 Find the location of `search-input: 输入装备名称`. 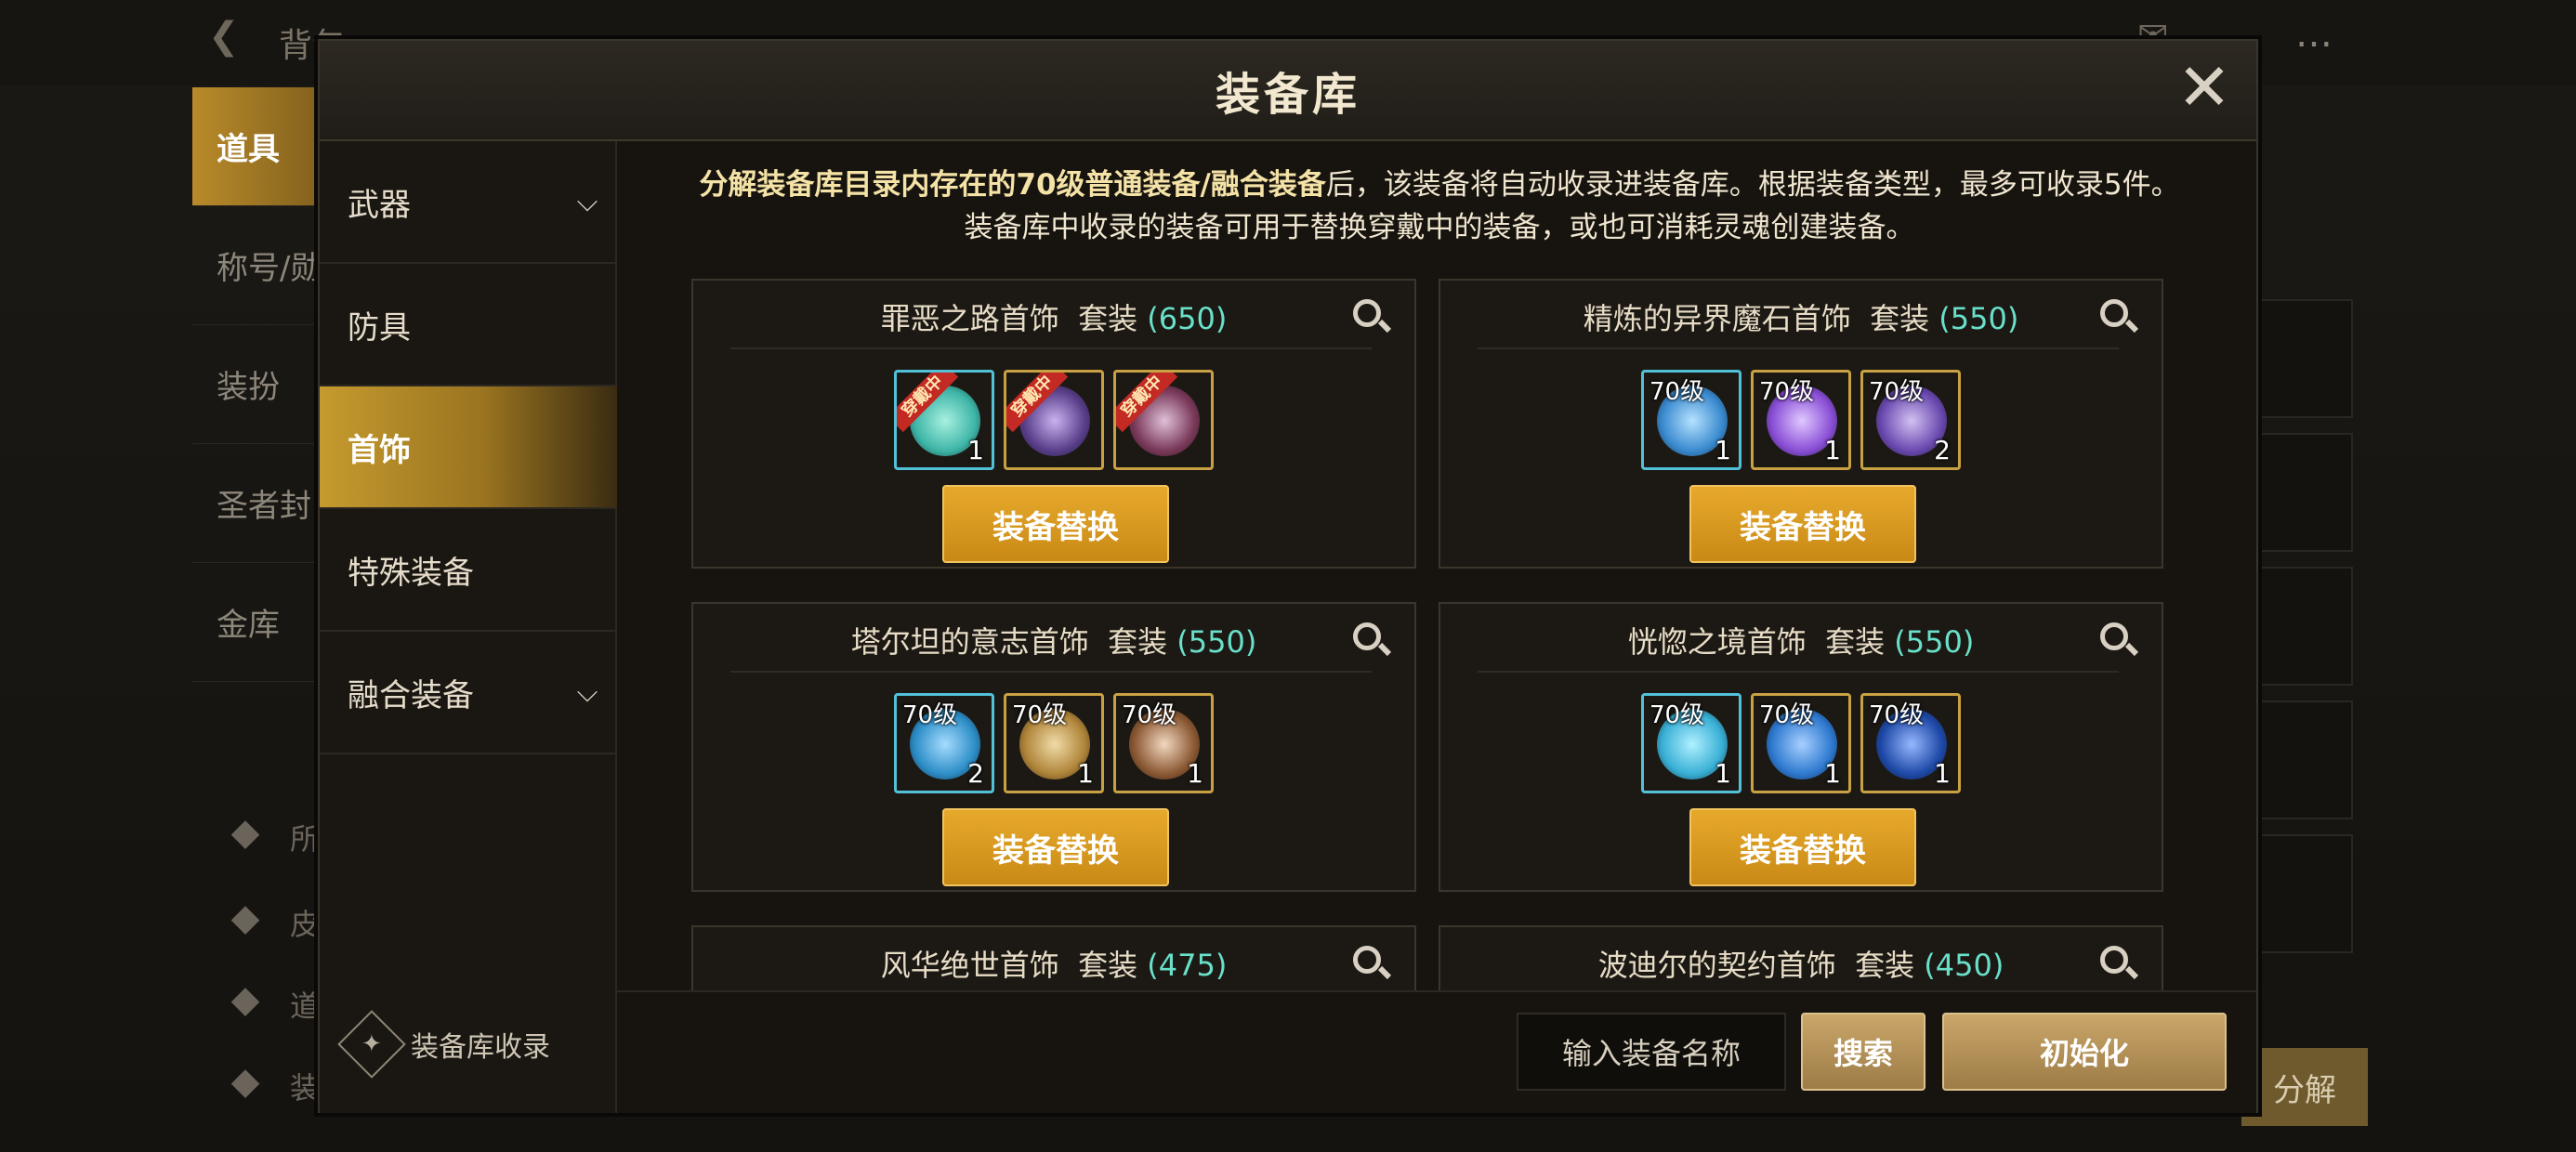

search-input: 输入装备名称 is located at coordinates (1651, 1052).